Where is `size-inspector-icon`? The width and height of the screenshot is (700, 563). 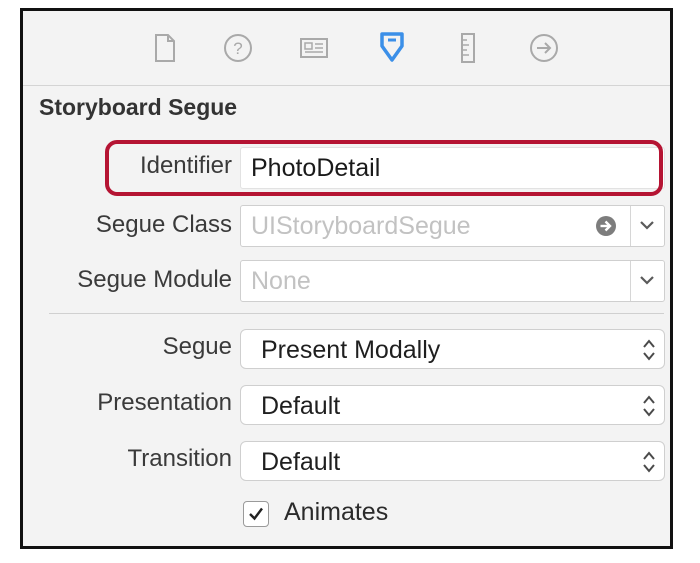
size-inspector-icon is located at coordinates (468, 48).